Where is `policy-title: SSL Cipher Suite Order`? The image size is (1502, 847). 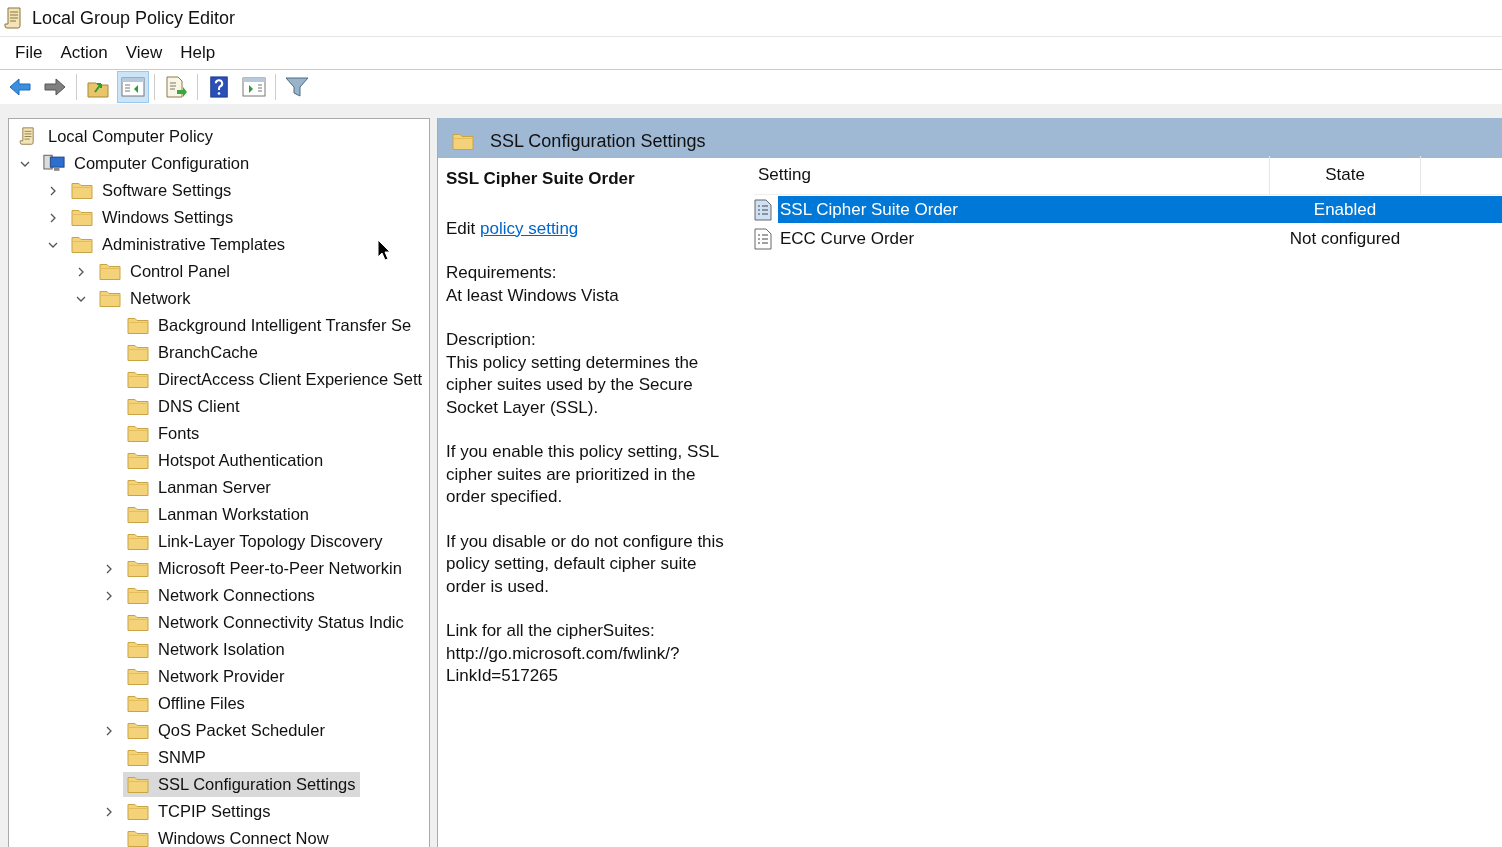
policy-title: SSL Cipher Suite Order is located at coordinates (541, 179).